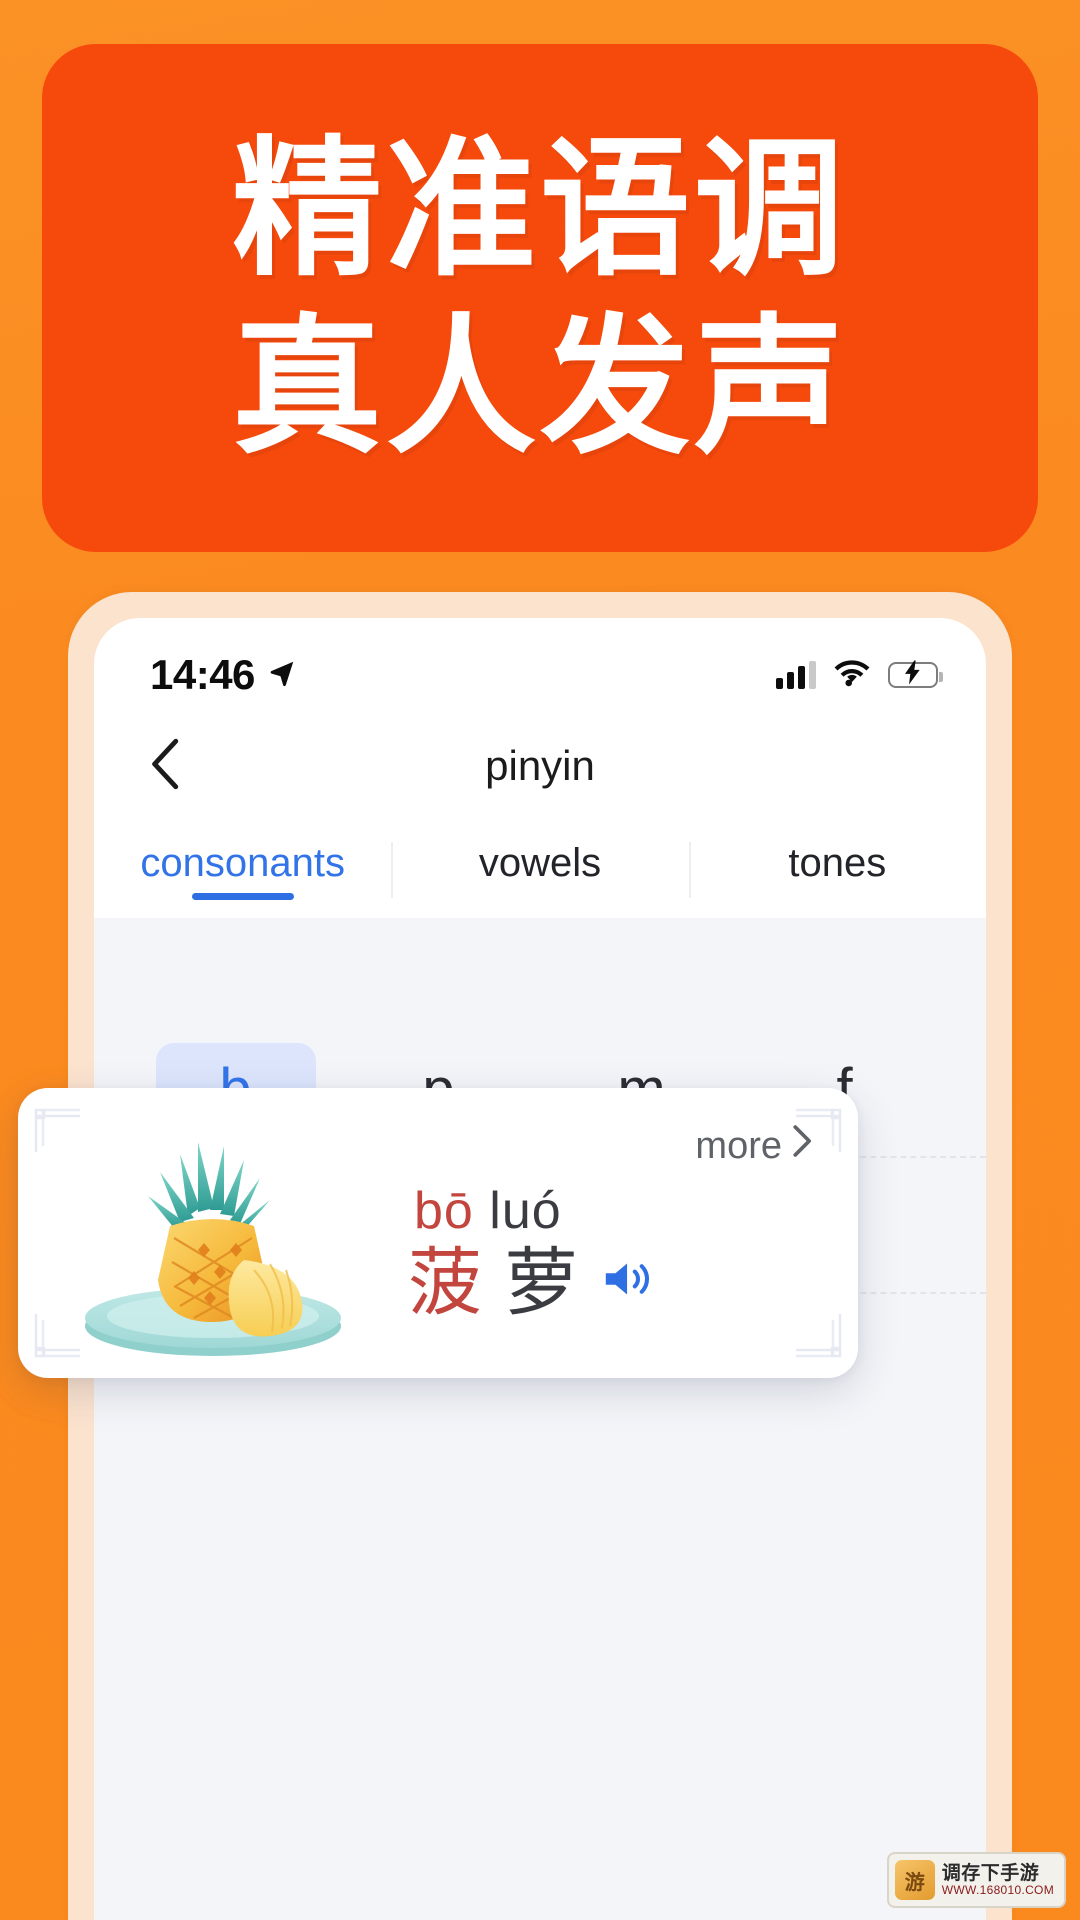 Image resolution: width=1080 pixels, height=1920 pixels. Describe the element at coordinates (796, 675) in the screenshot. I see `cellular-signal-icon` at that location.